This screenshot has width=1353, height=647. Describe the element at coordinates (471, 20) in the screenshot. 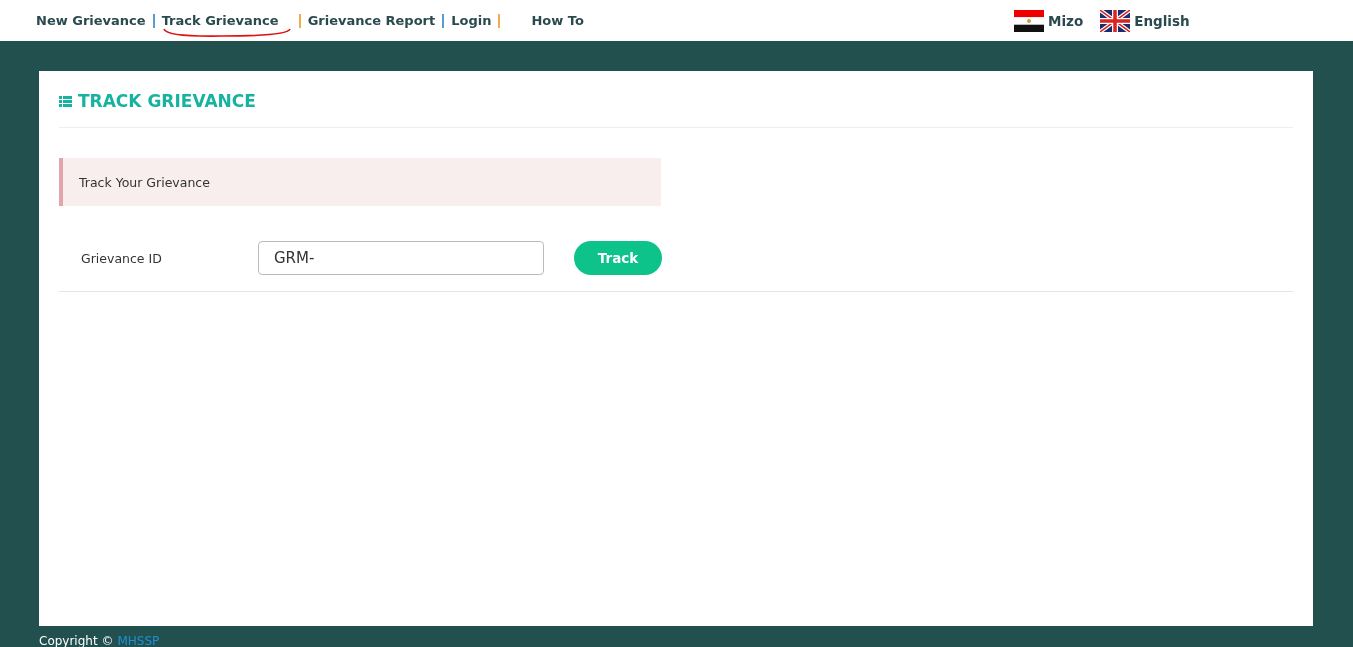

I see `nav-link: Login` at that location.